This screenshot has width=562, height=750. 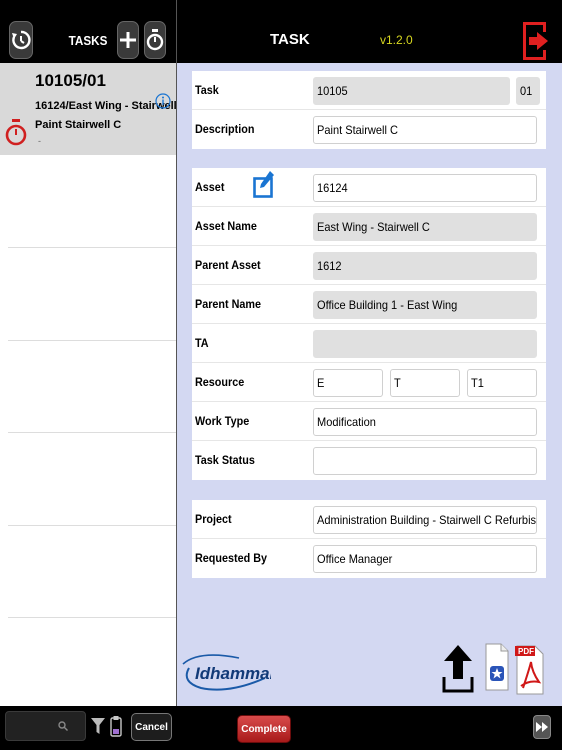 I want to click on task-header, so click(x=369, y=31).